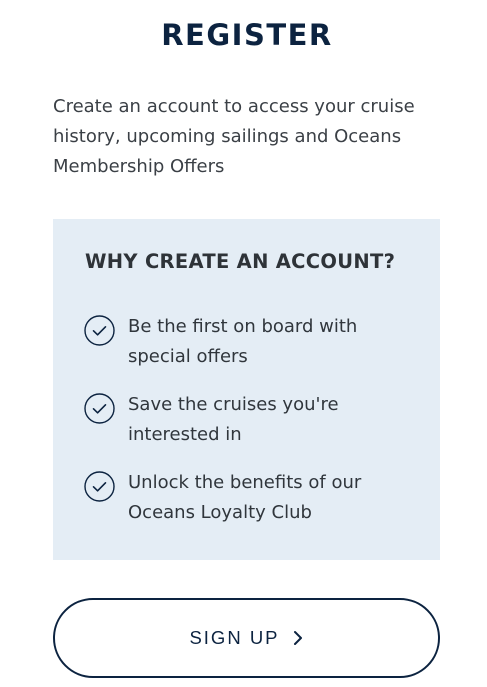 The width and height of the screenshot is (487, 687). I want to click on benefits-heading: WHY CREATE AN ACCOUNT?, so click(240, 261).